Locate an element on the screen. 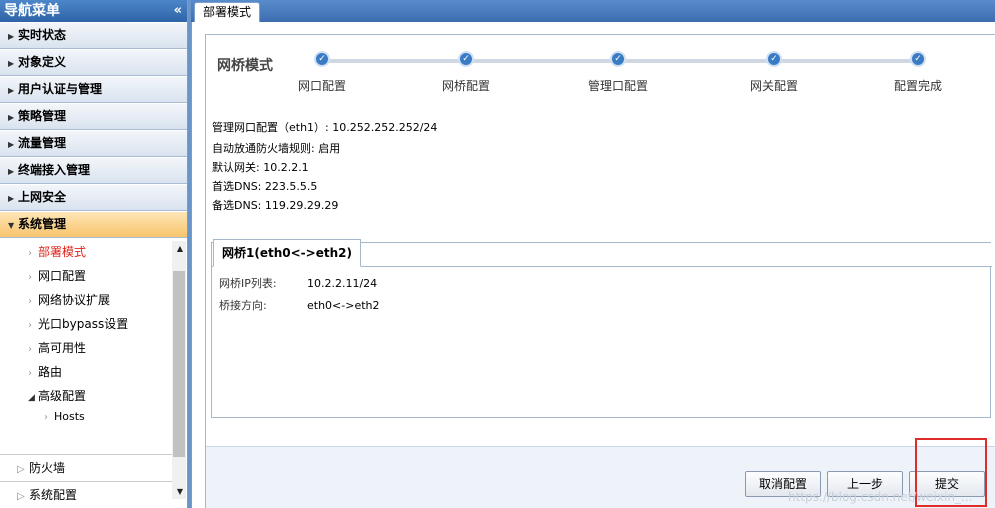  step-label: 配置完成 is located at coordinates (917, 86).